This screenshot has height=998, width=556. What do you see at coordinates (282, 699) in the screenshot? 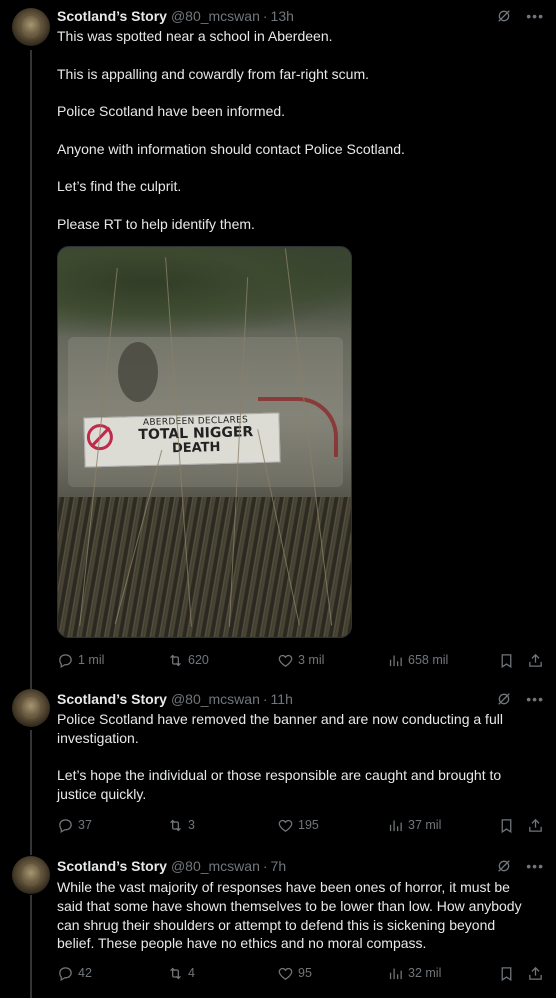
I see `timestamp: 11h` at bounding box center [282, 699].